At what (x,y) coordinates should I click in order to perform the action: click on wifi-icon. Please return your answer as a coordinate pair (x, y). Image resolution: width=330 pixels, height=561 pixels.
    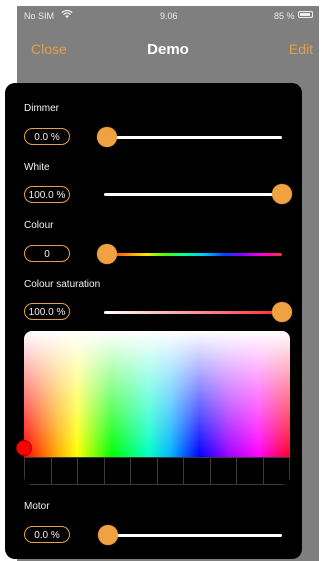
    Looking at the image, I should click on (67, 15).